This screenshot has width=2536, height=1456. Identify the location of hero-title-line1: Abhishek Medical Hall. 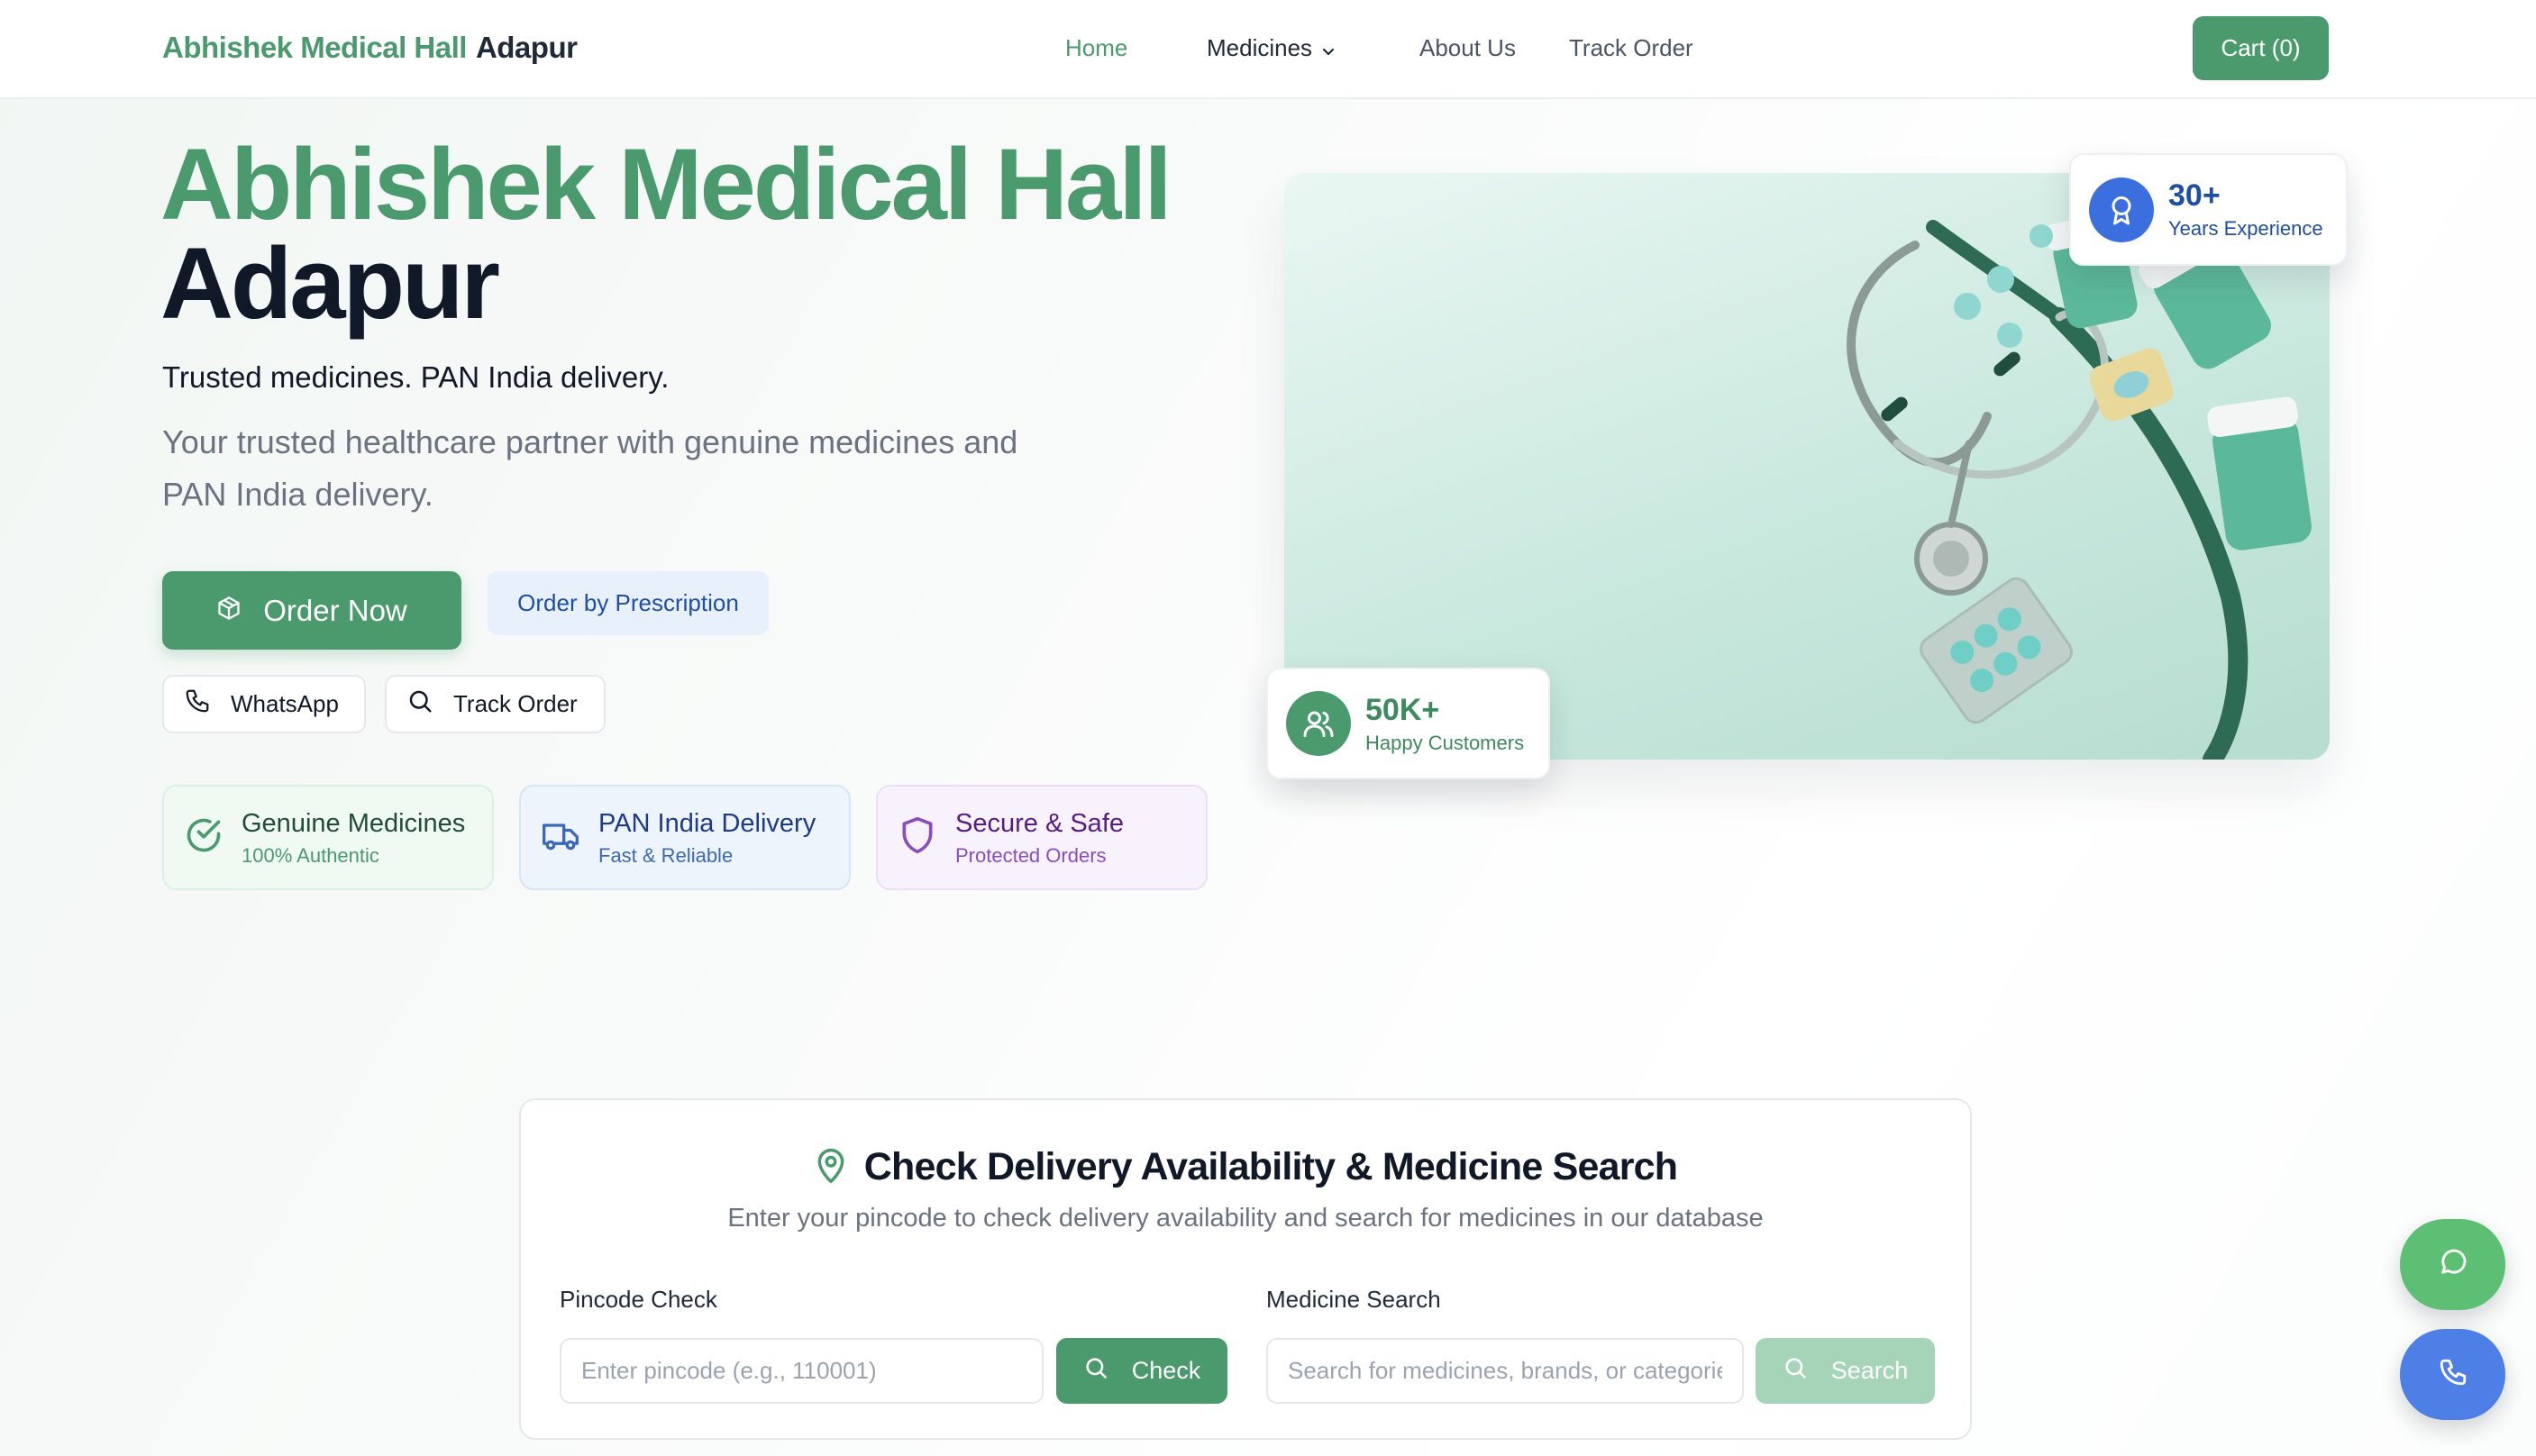
(666, 184).